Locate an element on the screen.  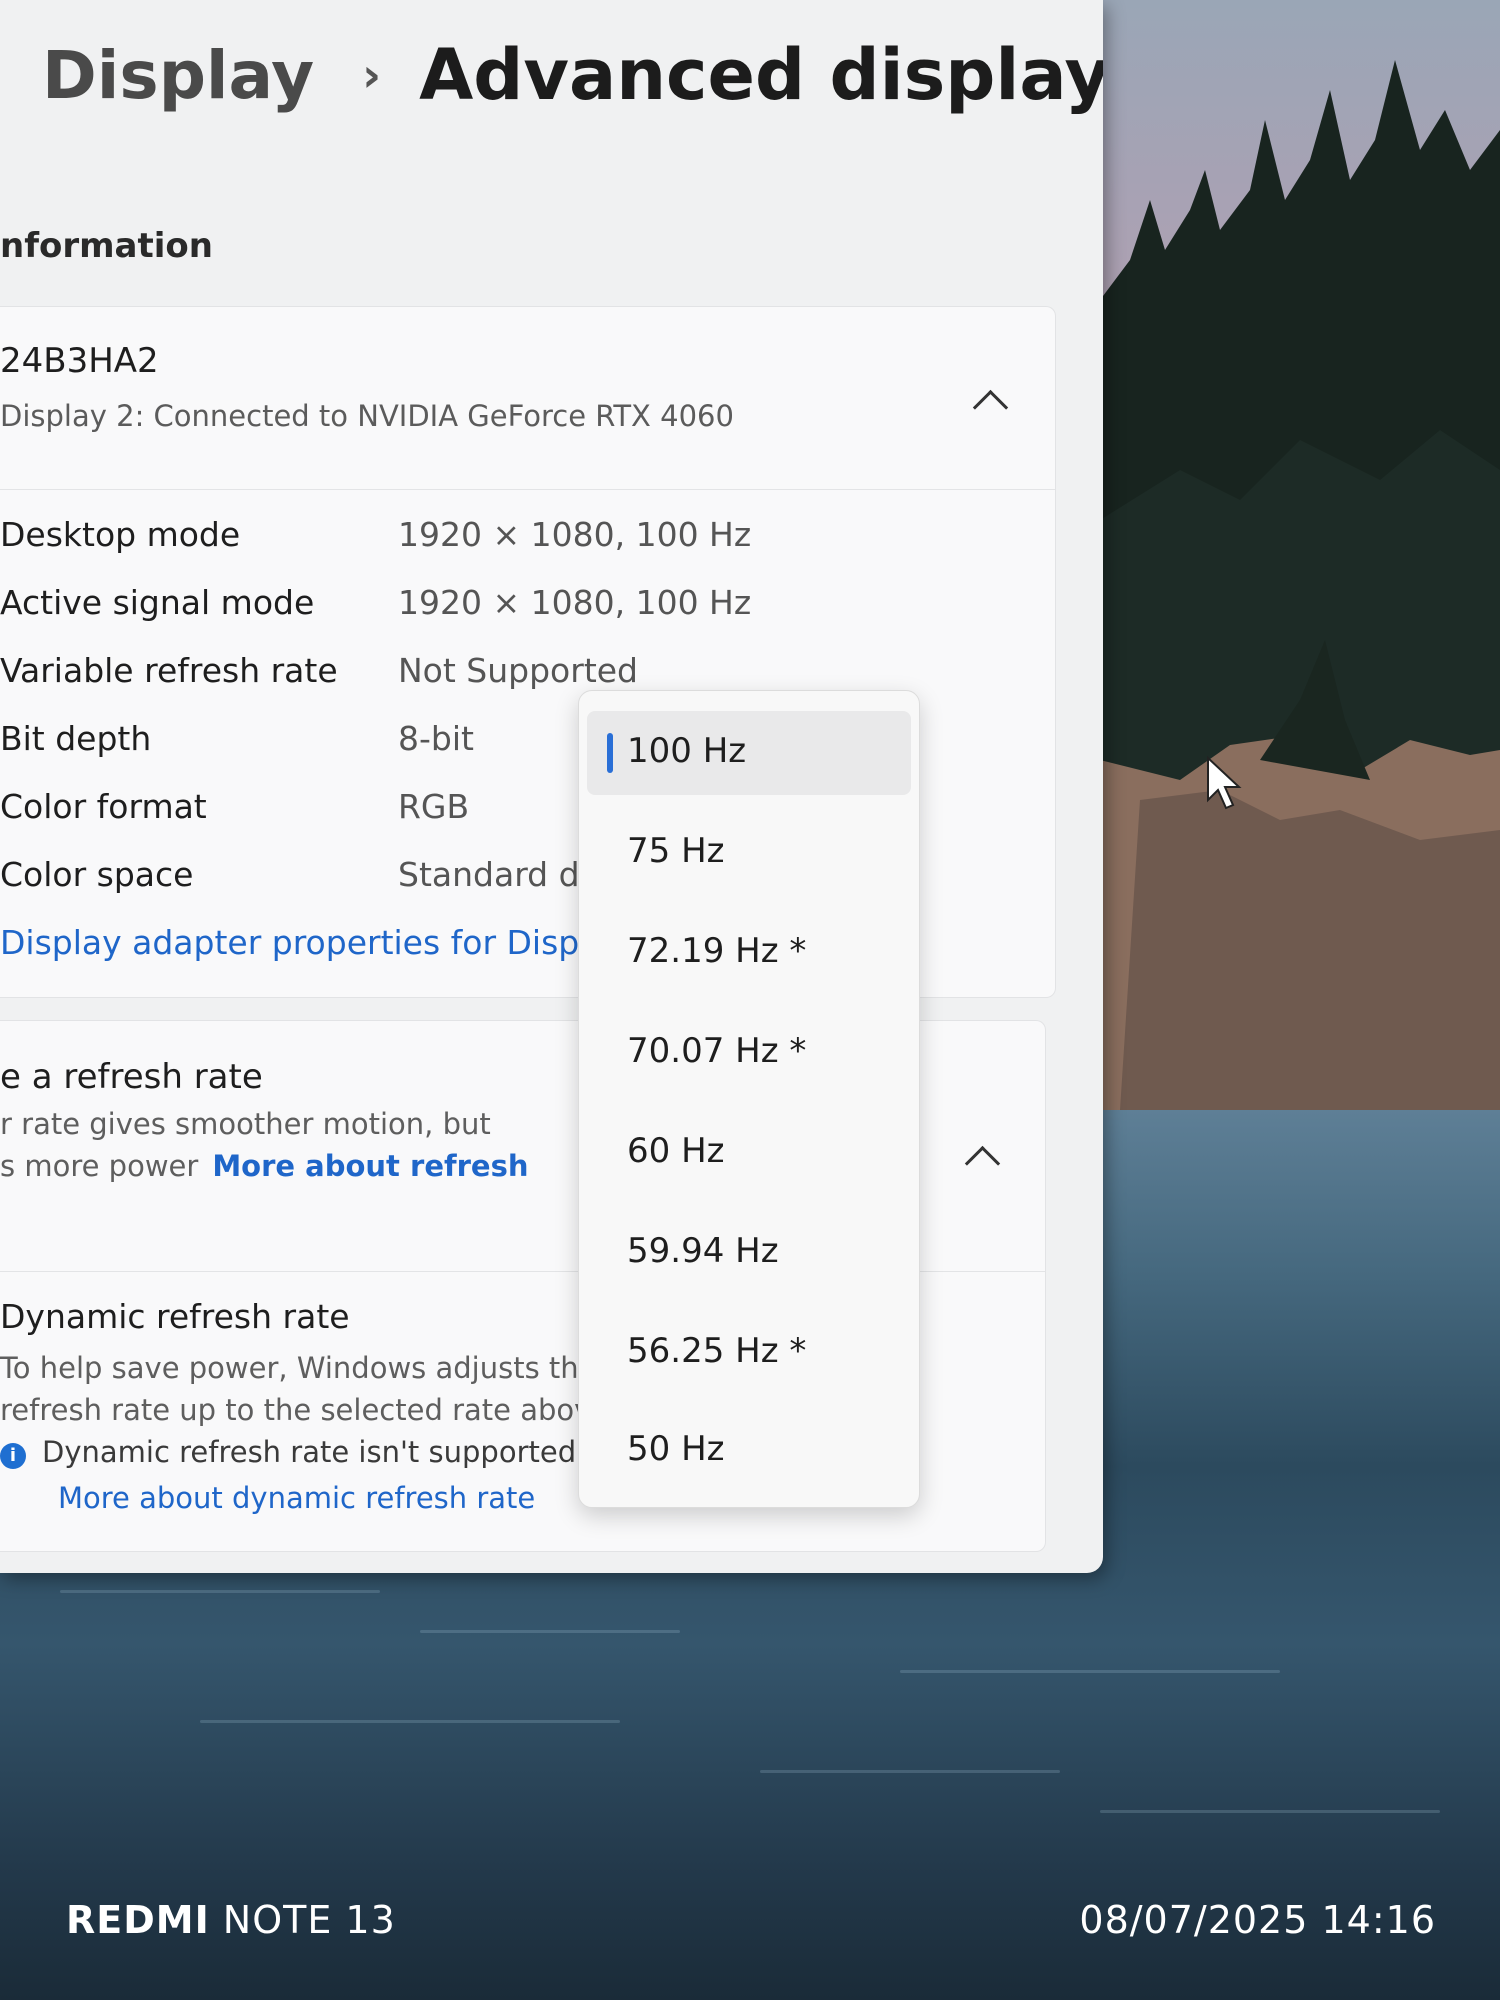
mouse-pointer-icon is located at coordinates (1224, 783).